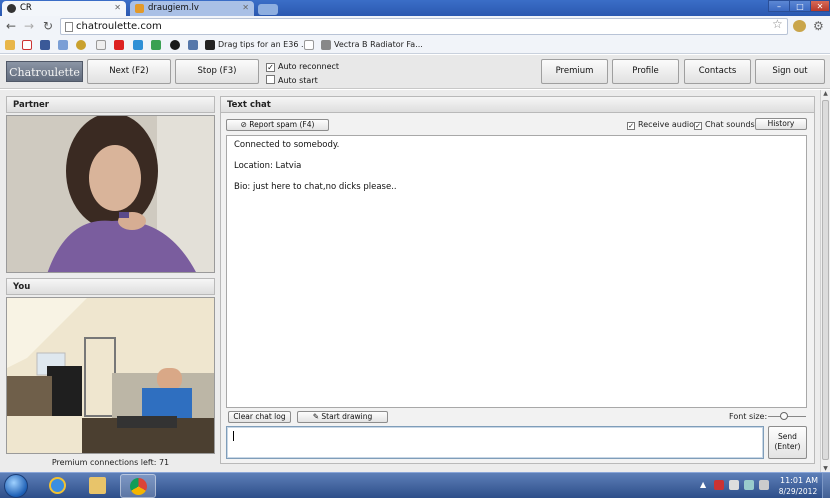  Describe the element at coordinates (800, 6) in the screenshot. I see `maximize-button: □` at that location.